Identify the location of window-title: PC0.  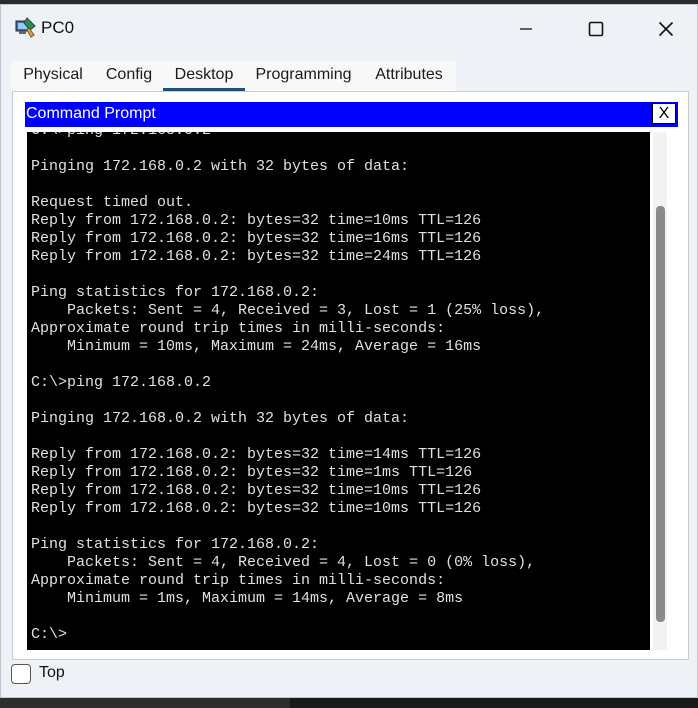
(58, 27).